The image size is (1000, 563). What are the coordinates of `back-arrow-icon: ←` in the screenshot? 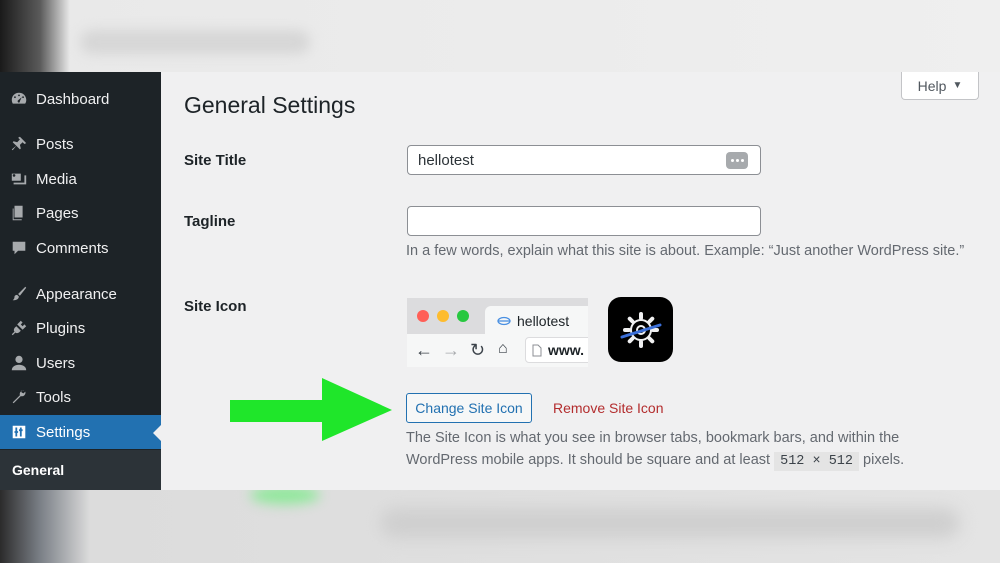 It's located at (424, 350).